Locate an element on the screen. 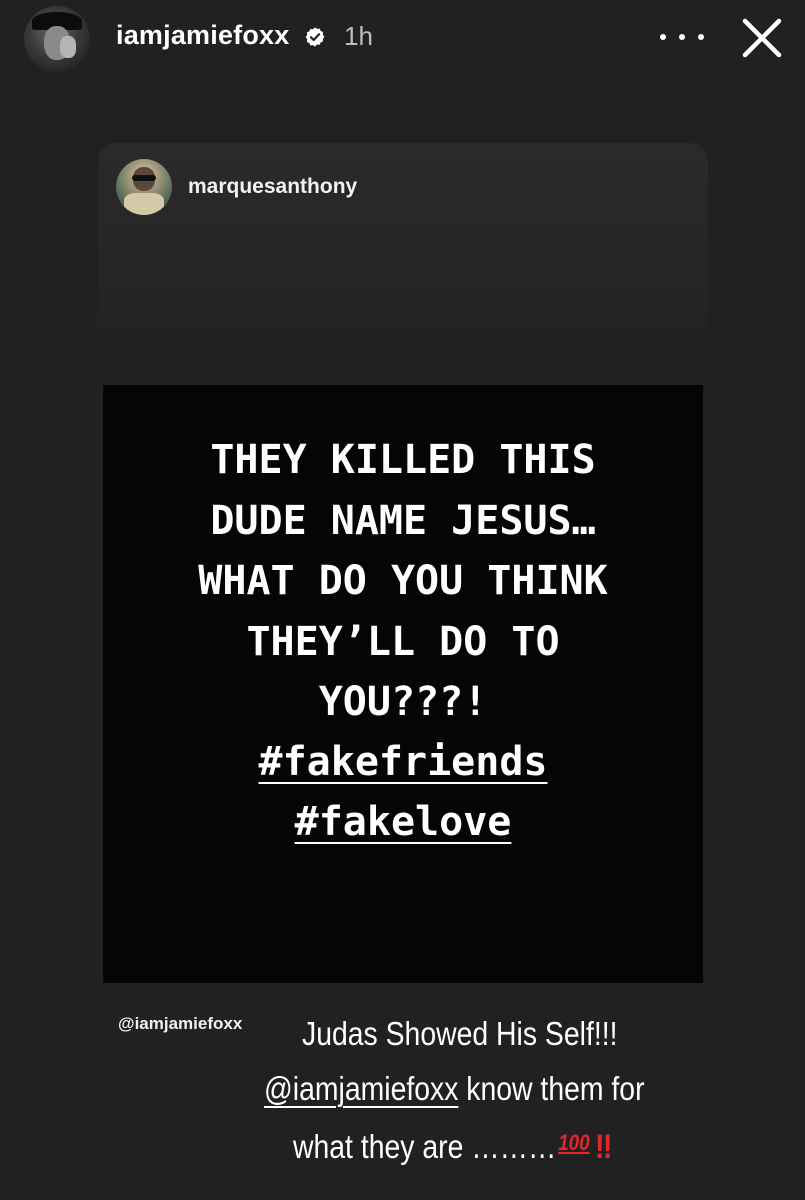 The height and width of the screenshot is (1200, 805). post-text-line: WHAT DO YOU THINK is located at coordinates (403, 581).